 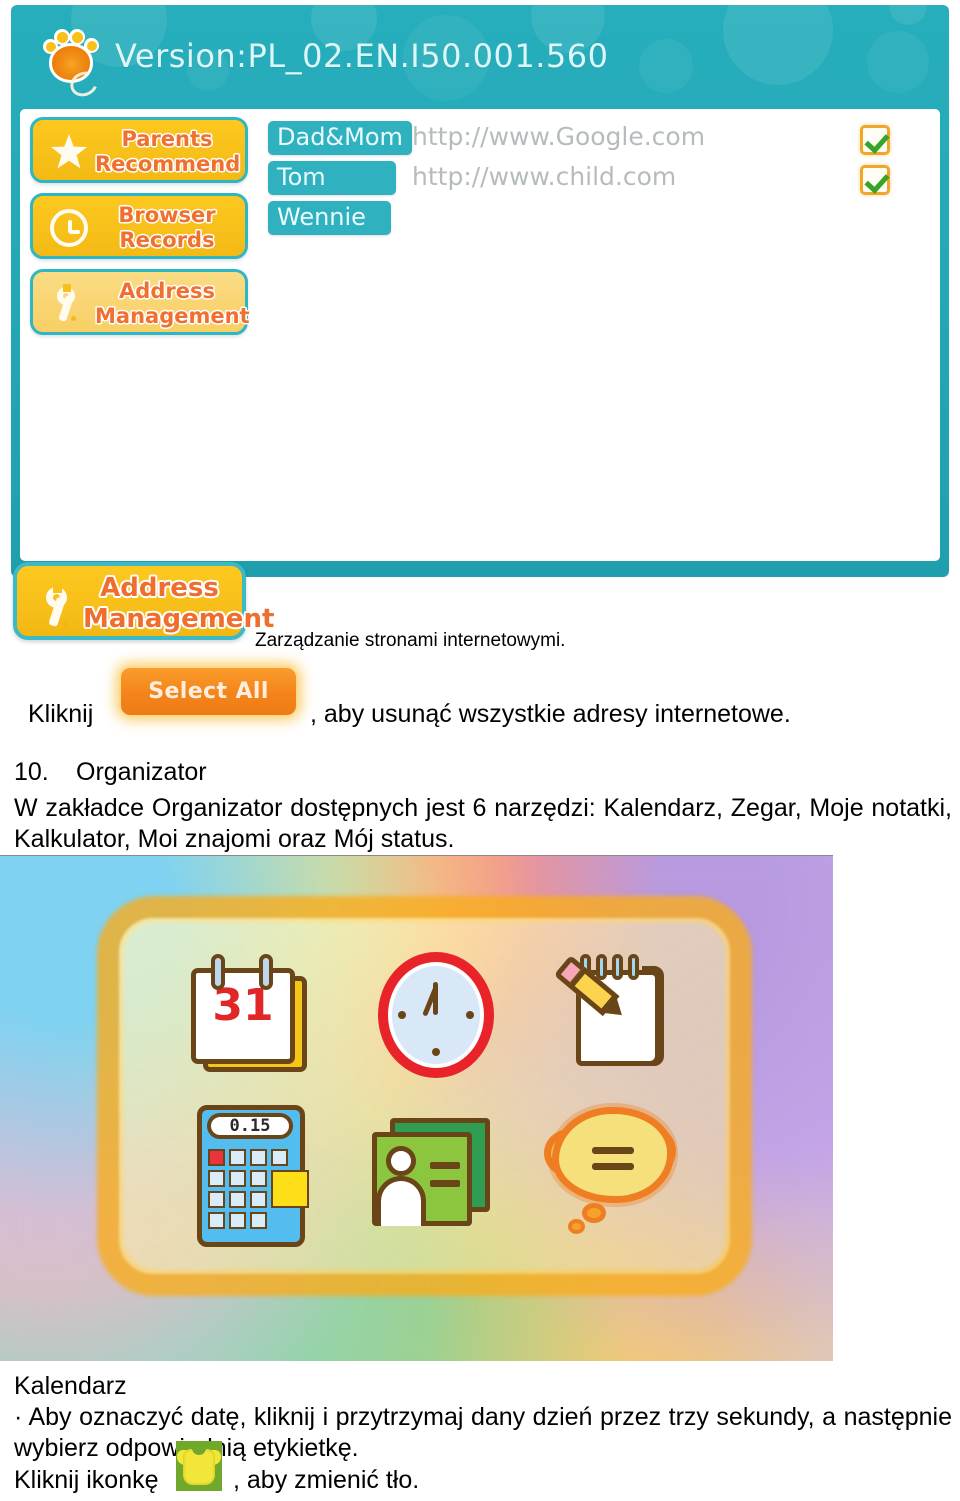 I want to click on subsection-title-kalendarz: Kalendarz, so click(x=70, y=1386).